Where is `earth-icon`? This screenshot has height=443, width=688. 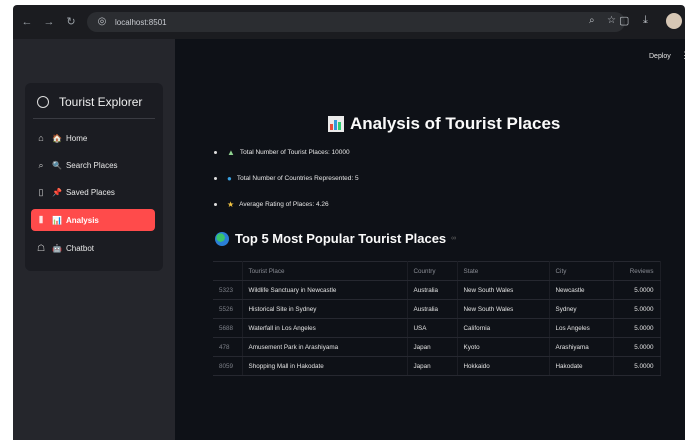 earth-icon is located at coordinates (222, 238).